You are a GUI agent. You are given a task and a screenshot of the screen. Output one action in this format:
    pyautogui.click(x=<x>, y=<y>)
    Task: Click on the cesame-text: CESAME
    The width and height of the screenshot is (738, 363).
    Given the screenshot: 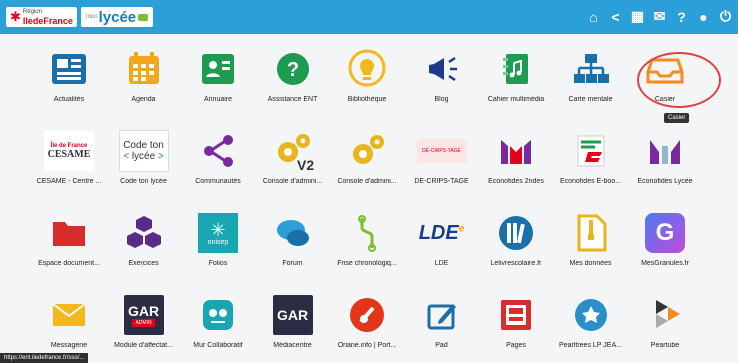 What is the action you would take?
    pyautogui.click(x=69, y=154)
    